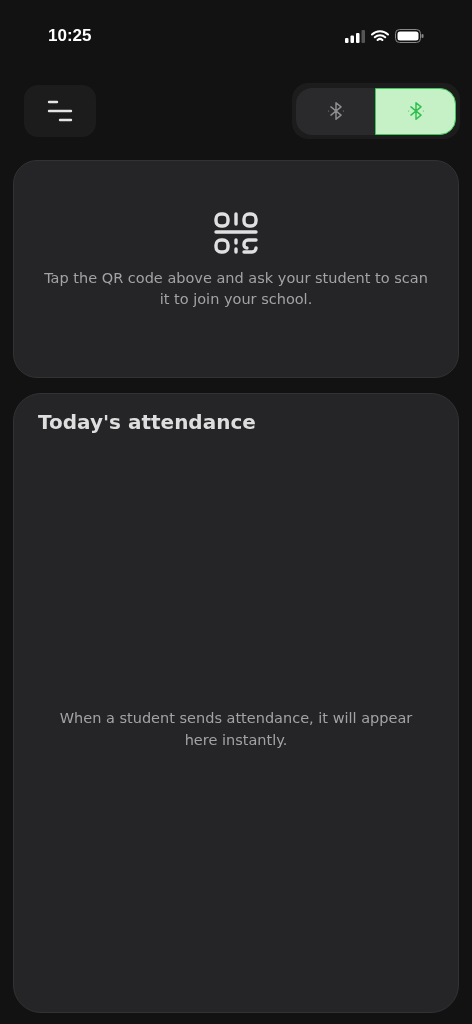 This screenshot has width=472, height=1024. What do you see at coordinates (409, 36) in the screenshot?
I see `battery-icon` at bounding box center [409, 36].